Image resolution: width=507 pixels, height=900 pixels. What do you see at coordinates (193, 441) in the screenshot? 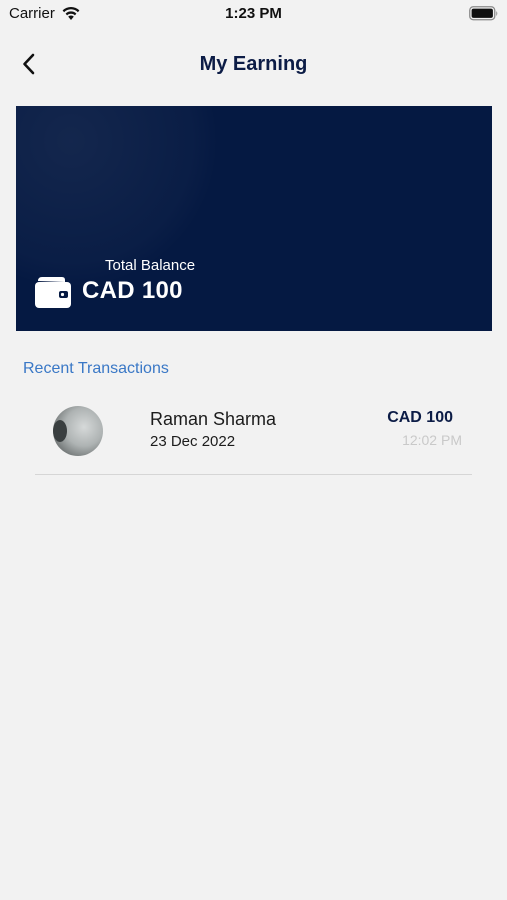
I see `transaction-date: 23 Dec 2022` at bounding box center [193, 441].